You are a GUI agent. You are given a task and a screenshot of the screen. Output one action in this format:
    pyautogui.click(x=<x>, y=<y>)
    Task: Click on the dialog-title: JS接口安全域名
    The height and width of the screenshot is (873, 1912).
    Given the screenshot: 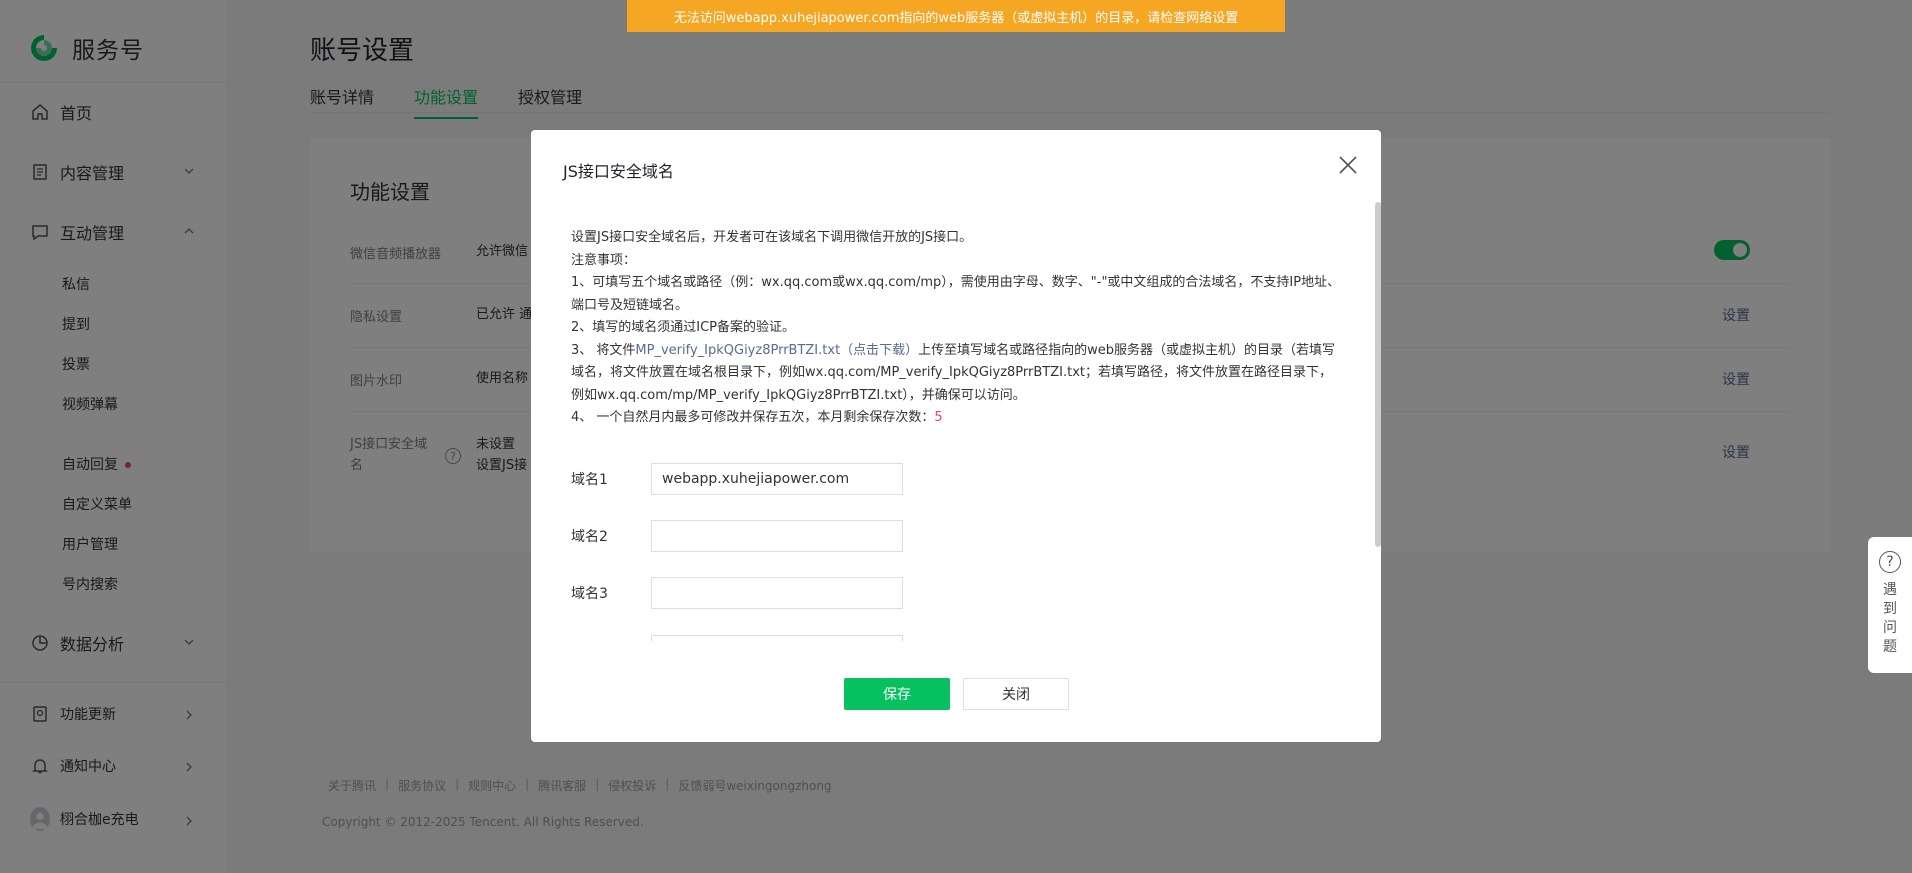 What is the action you would take?
    pyautogui.click(x=618, y=171)
    